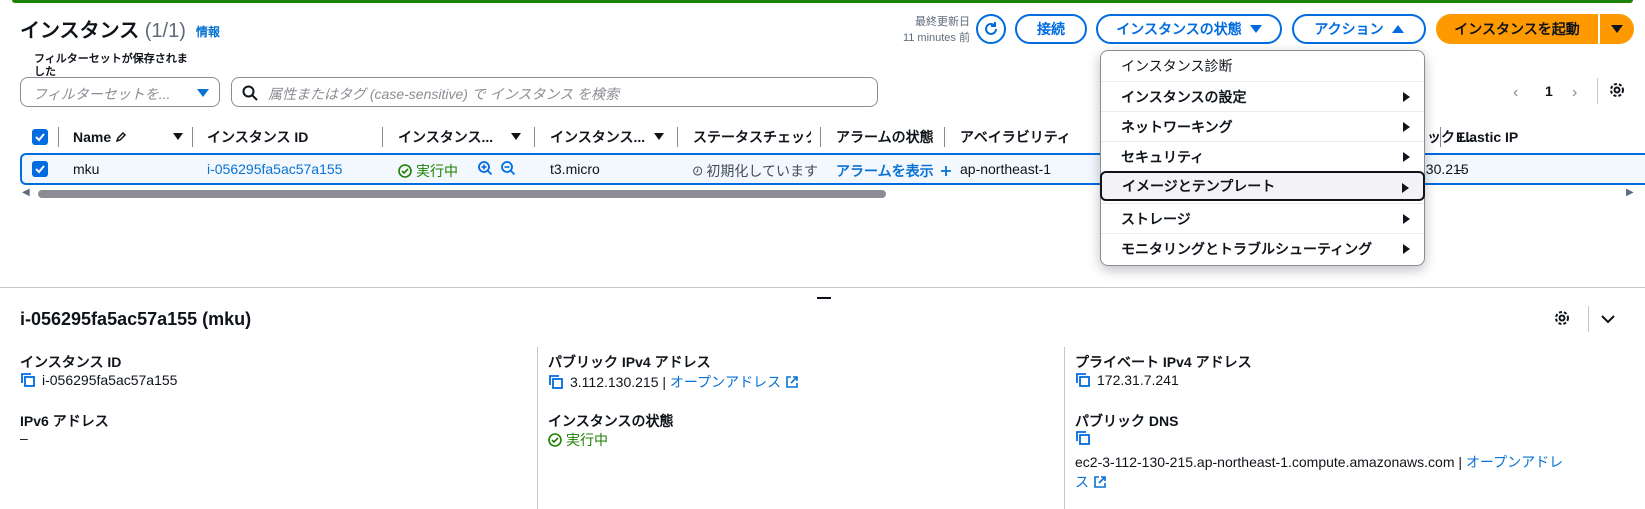 The image size is (1645, 509). I want to click on refresh-button, so click(991, 29).